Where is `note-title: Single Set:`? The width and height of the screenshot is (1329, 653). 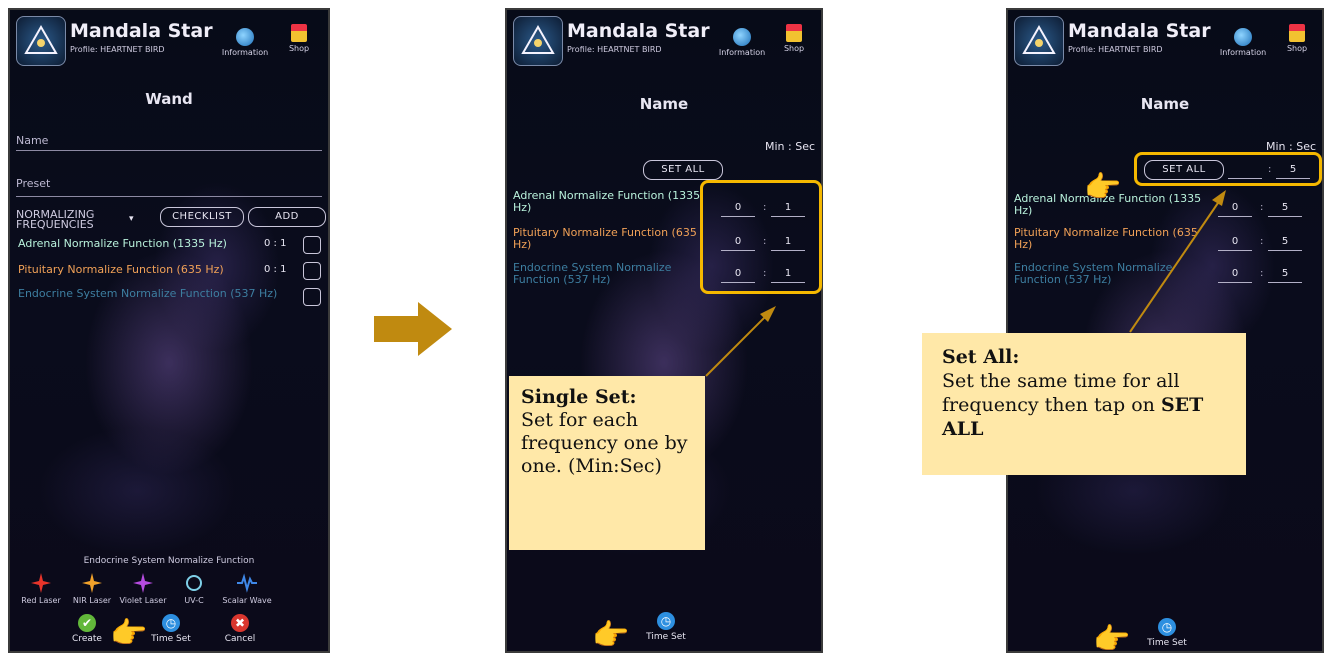
note-title: Single Set: is located at coordinates (579, 397).